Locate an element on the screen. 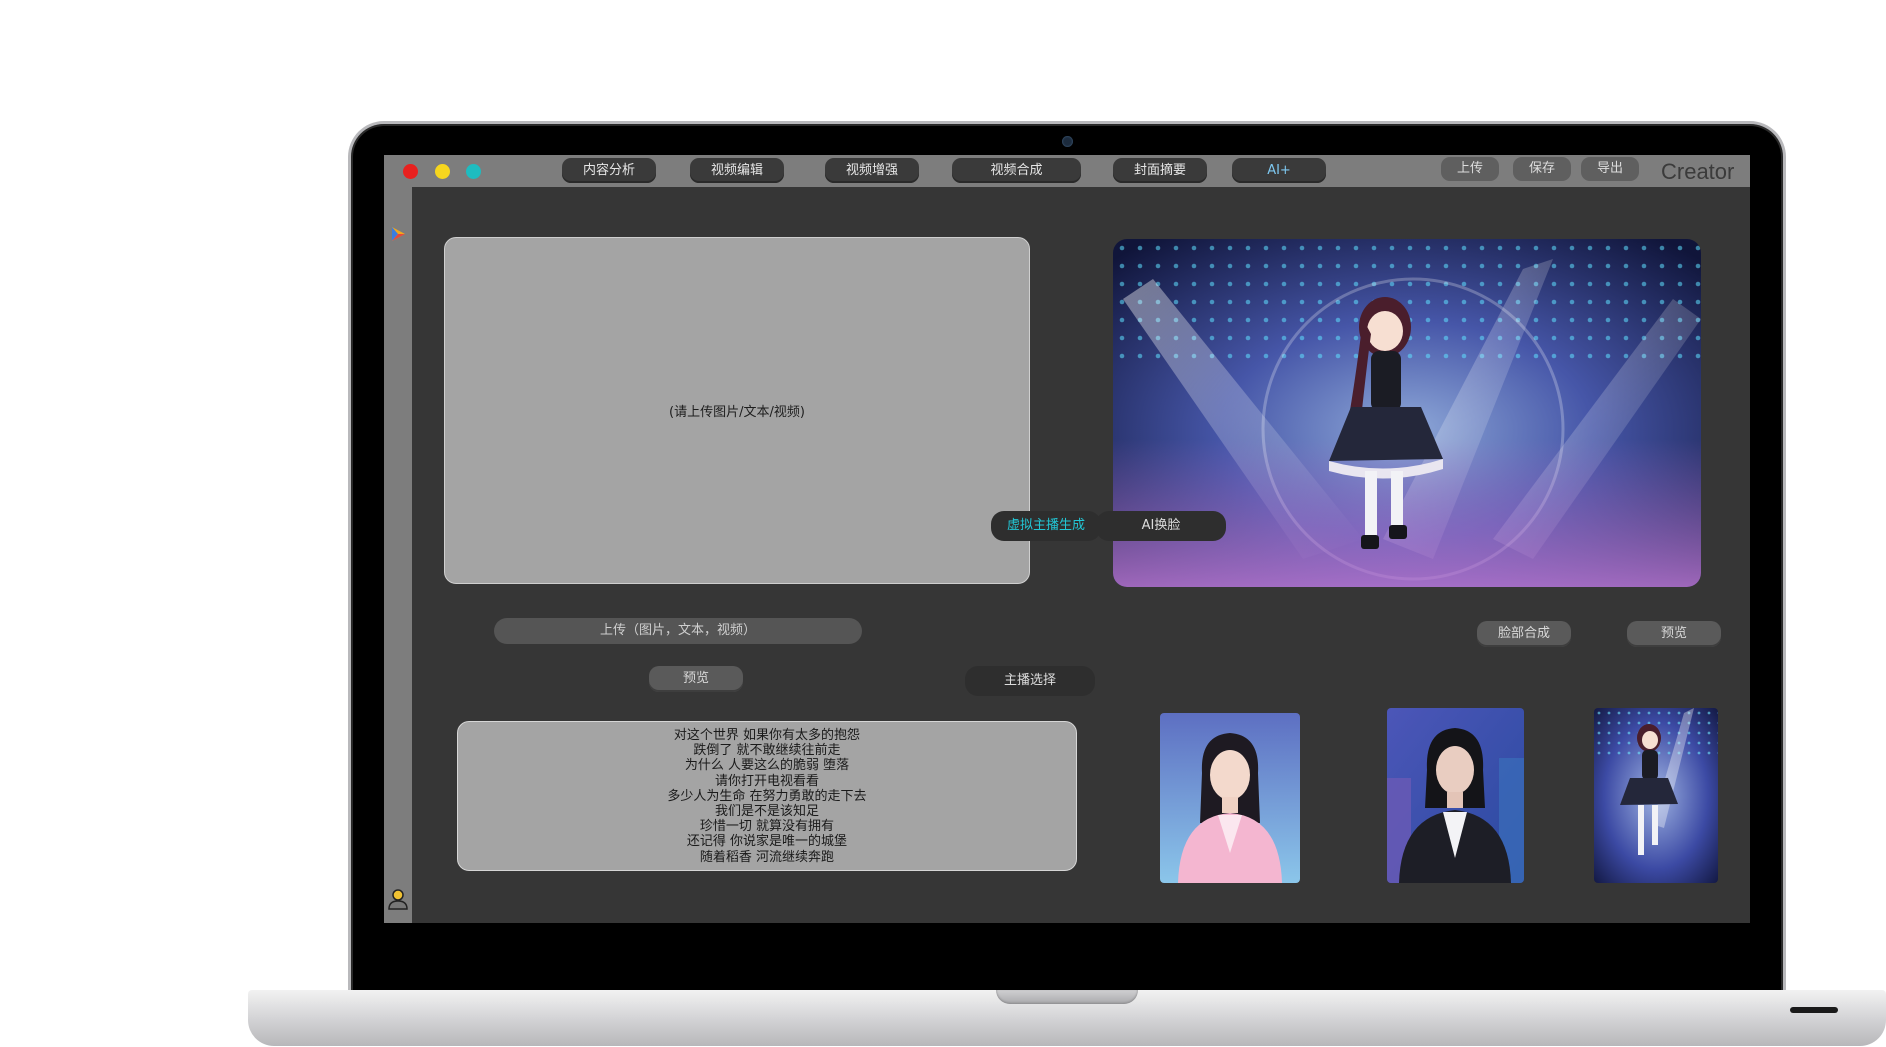 This screenshot has height=1047, width=1886. play-logo-icon is located at coordinates (398, 234).